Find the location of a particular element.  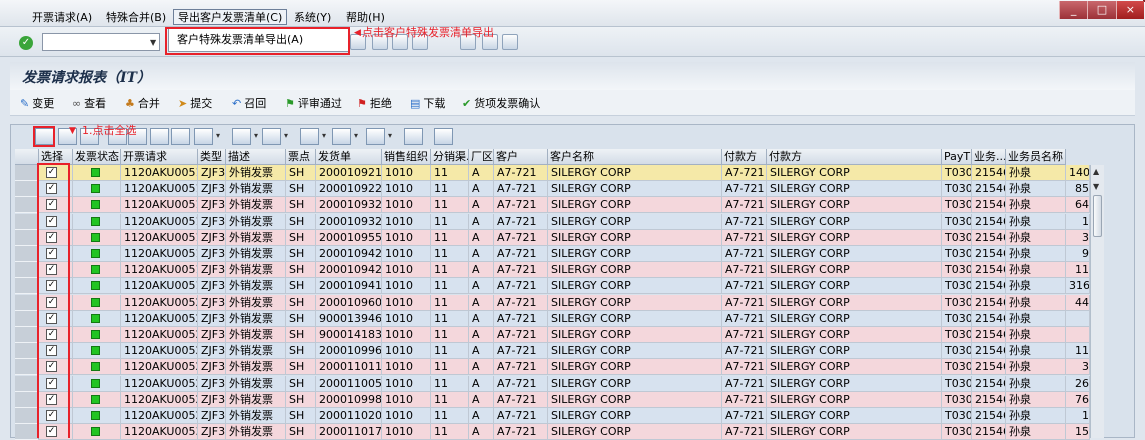

table-cell is located at coordinates (1078, 335).